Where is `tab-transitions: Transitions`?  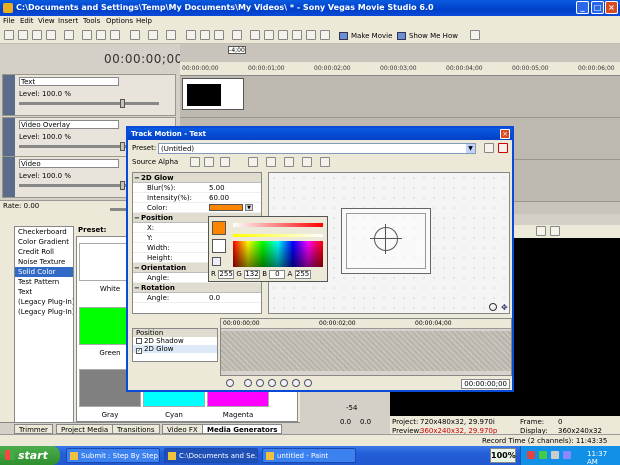
tab-transitions: Transitions is located at coordinates (136, 429).